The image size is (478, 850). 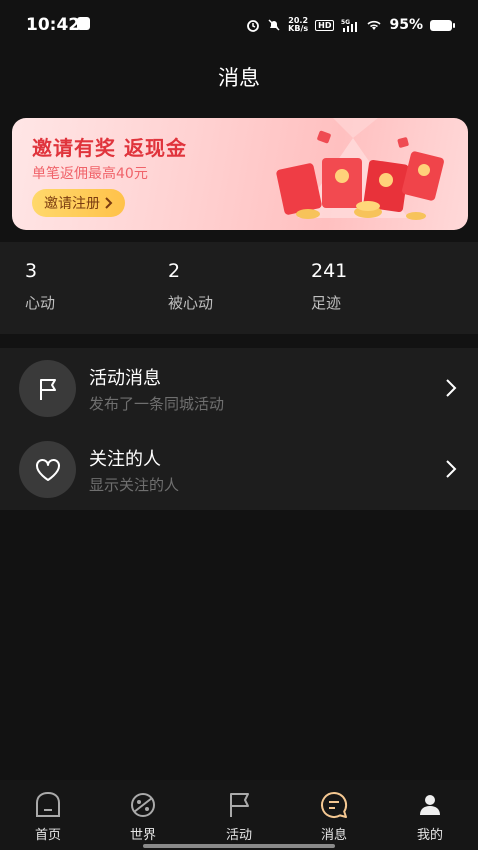 I want to click on mute-bell-icon, so click(x=274, y=25).